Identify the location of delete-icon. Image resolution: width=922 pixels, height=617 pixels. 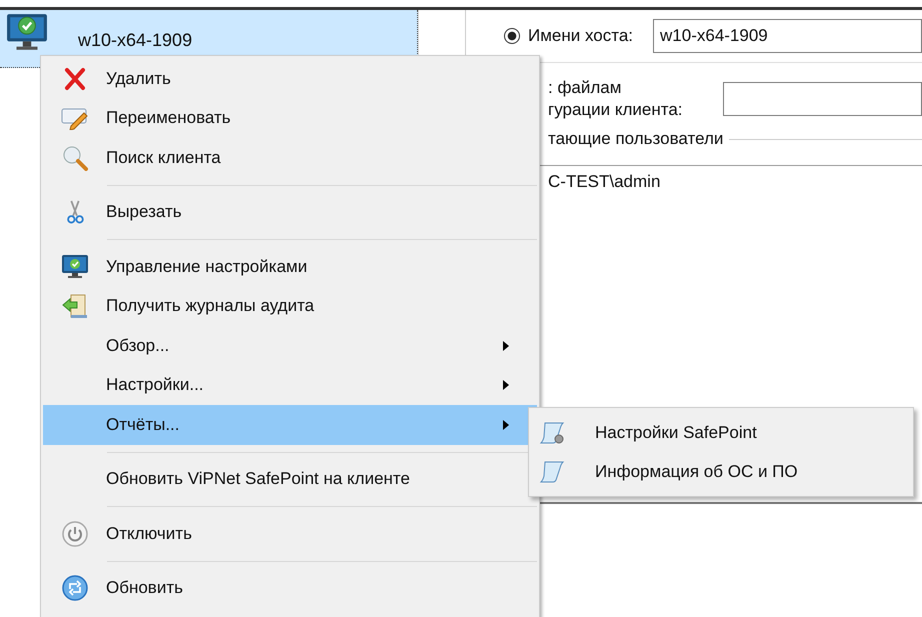
(74, 78).